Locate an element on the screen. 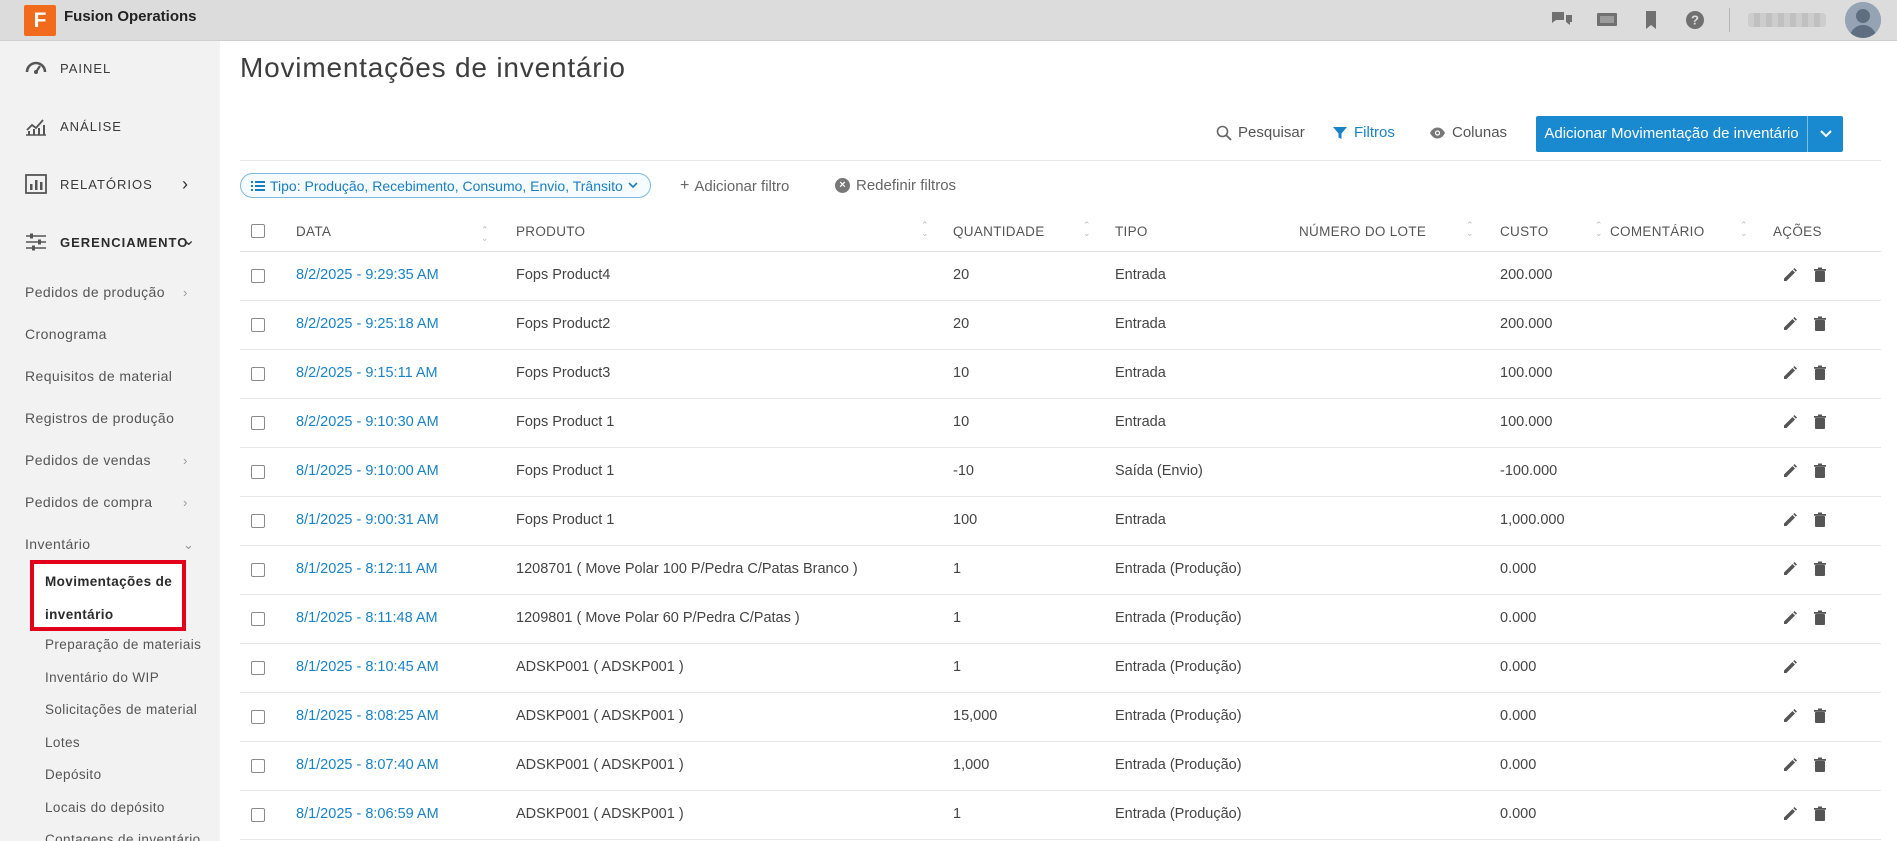  sidebar-item-pedidos-producao: Pedidos de produção › is located at coordinates (106, 292).